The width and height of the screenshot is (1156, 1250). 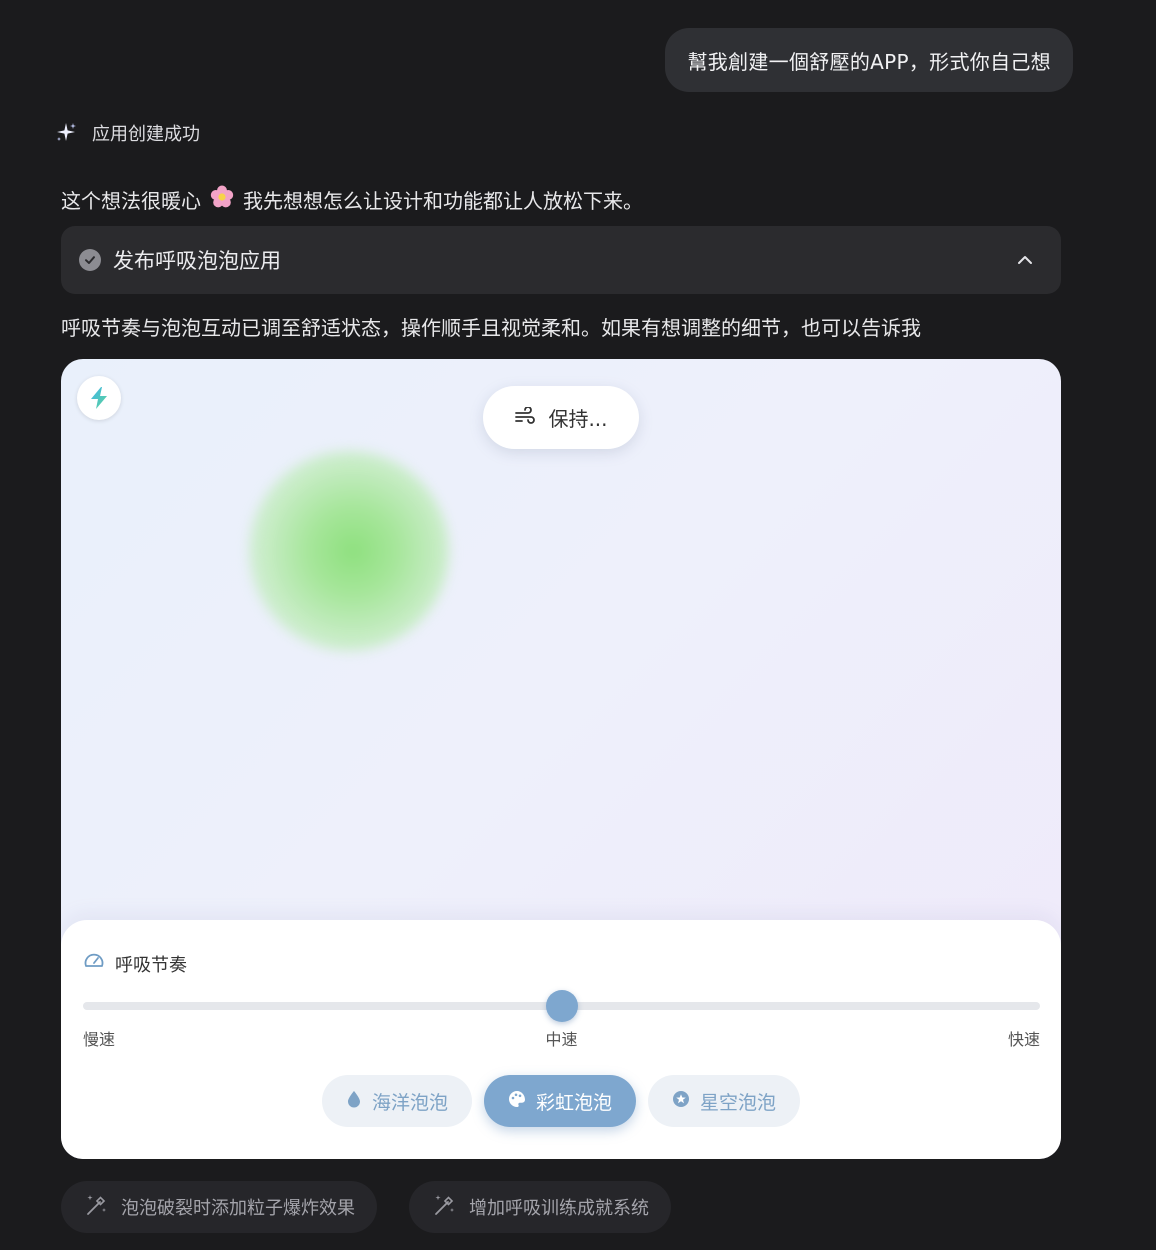 What do you see at coordinates (409, 1102) in the screenshot?
I see `theme-label-ocean: 海洋泡泡` at bounding box center [409, 1102].